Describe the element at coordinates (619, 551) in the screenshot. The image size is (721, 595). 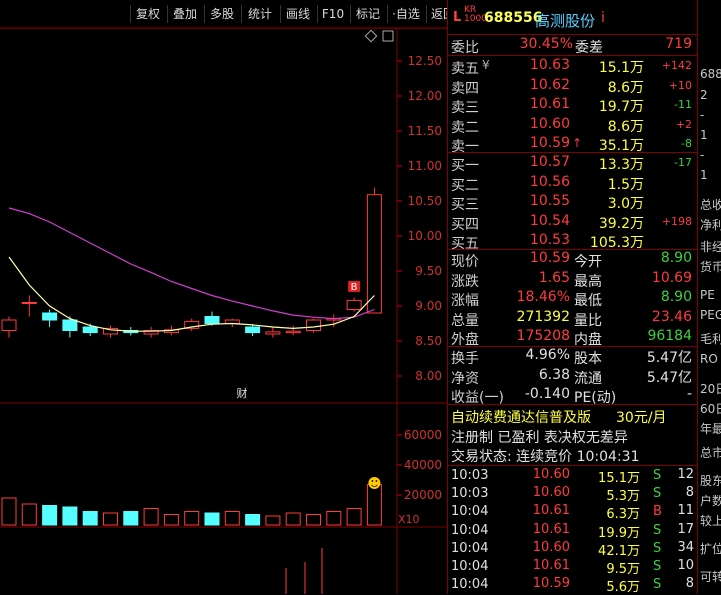
I see `tick-volume: 42.1万` at that location.